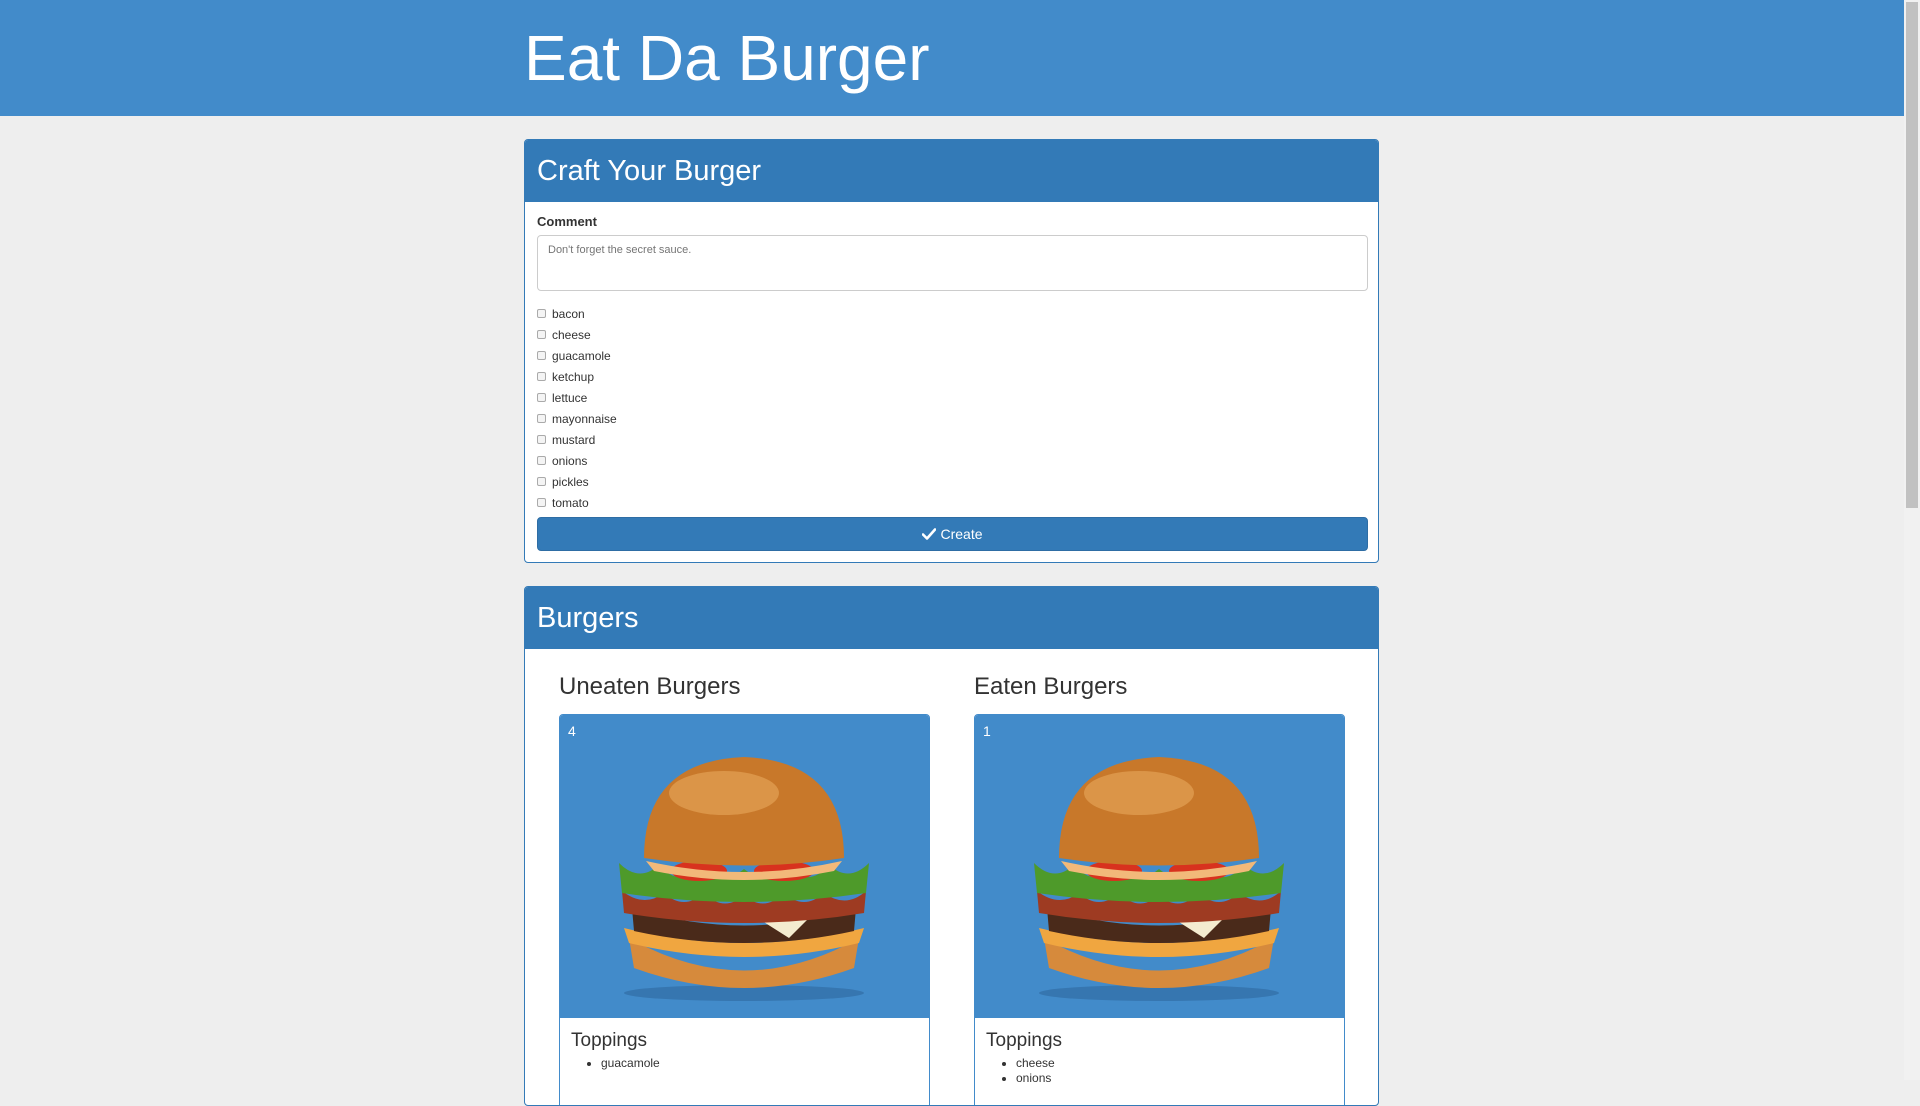  I want to click on topping-option: mayonnaise, so click(737, 418).